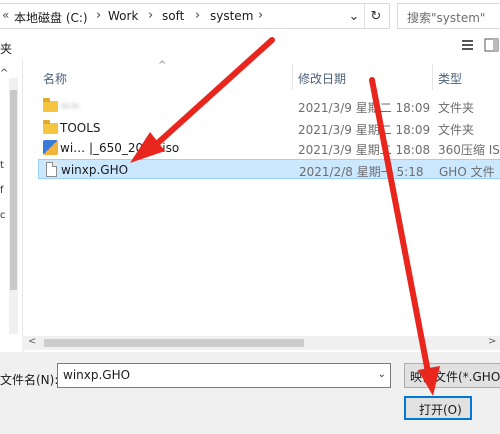  I want to click on column-header-date: 修改日期, so click(322, 77).